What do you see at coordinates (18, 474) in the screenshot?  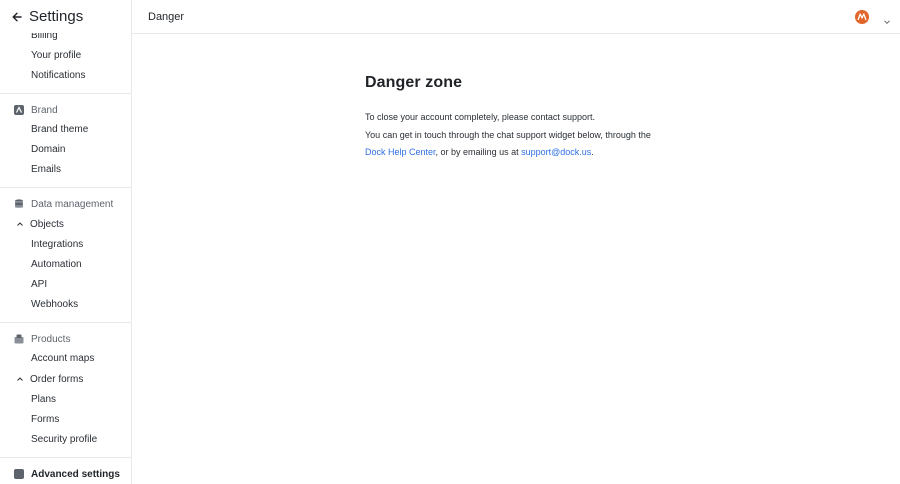 I see `gear-icon` at bounding box center [18, 474].